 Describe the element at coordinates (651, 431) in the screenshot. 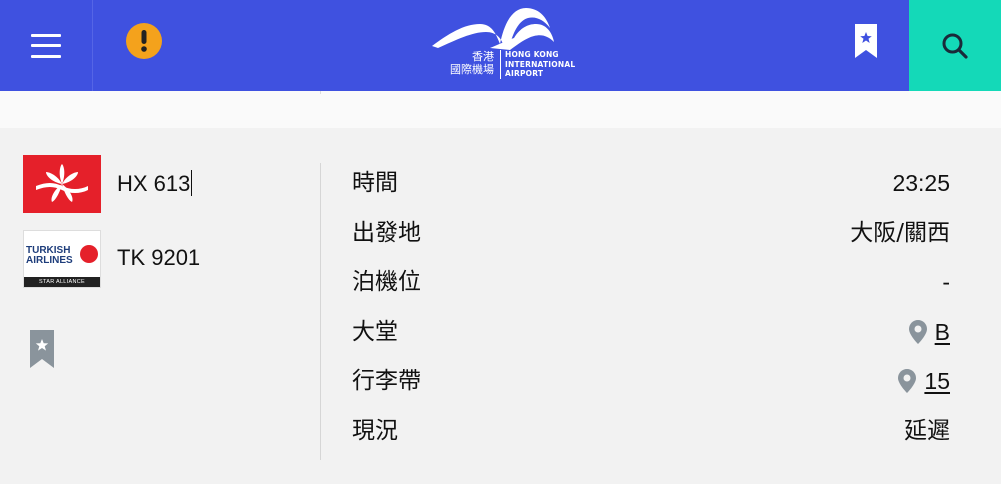

I see `detail-row-status: 現況 延遲` at that location.